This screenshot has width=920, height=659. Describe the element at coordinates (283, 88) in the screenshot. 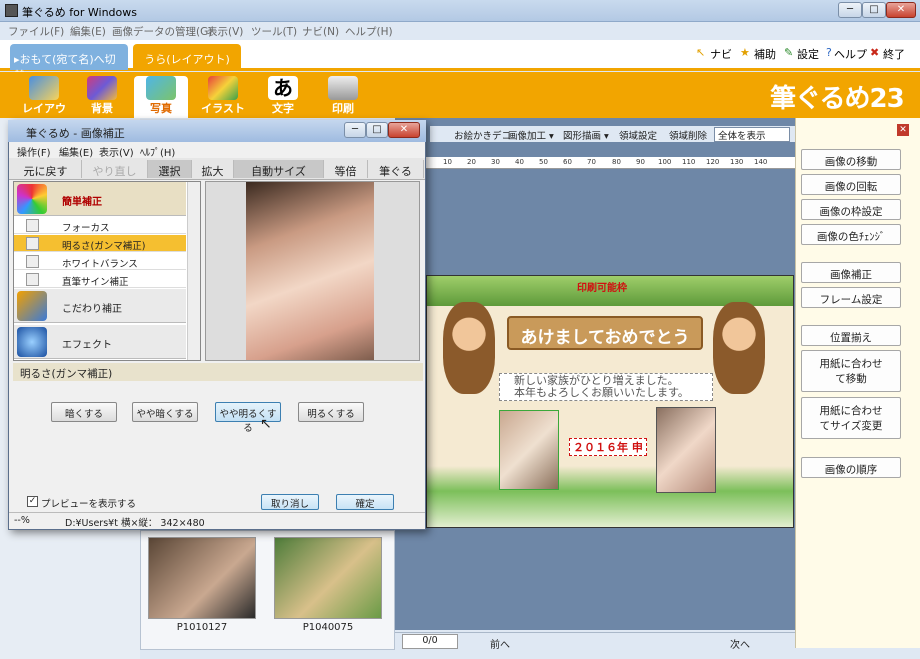

I see `text-icon: あ` at that location.